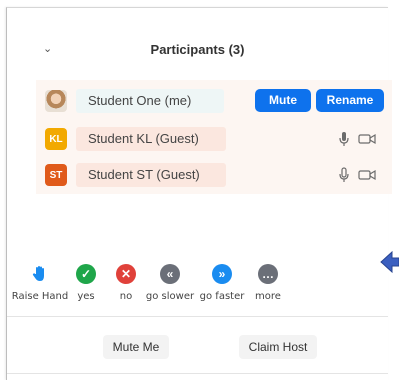  I want to click on title-text: Participants, so click(187, 49).